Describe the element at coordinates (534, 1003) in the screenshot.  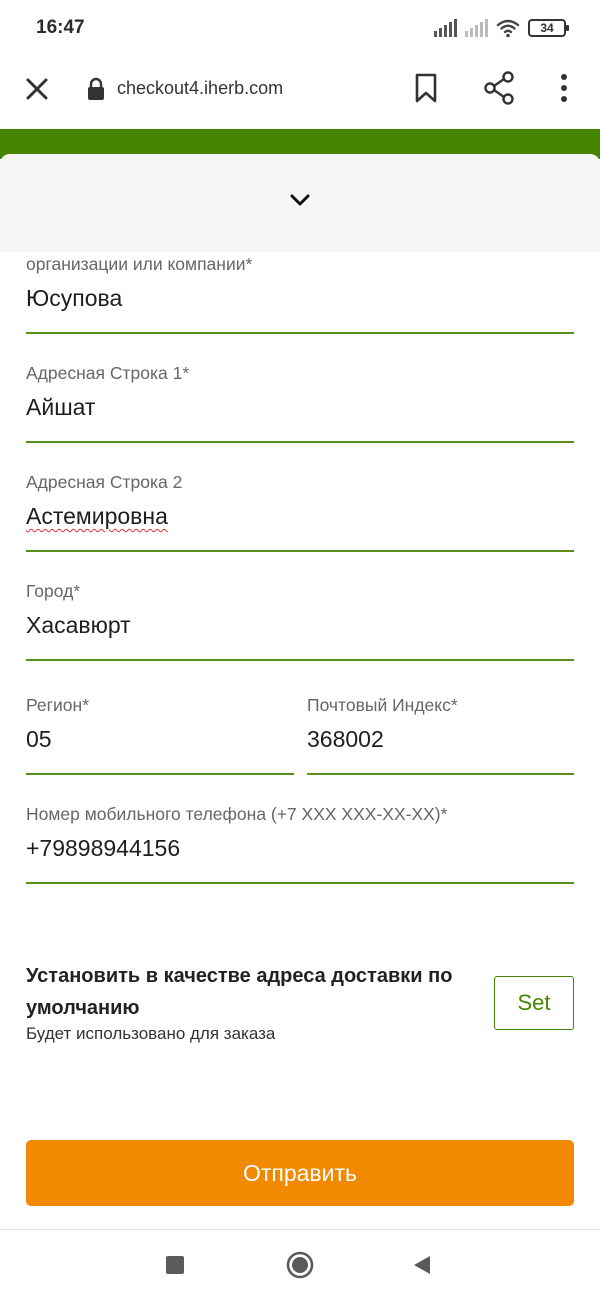
I see `set-default-button: Set` at that location.